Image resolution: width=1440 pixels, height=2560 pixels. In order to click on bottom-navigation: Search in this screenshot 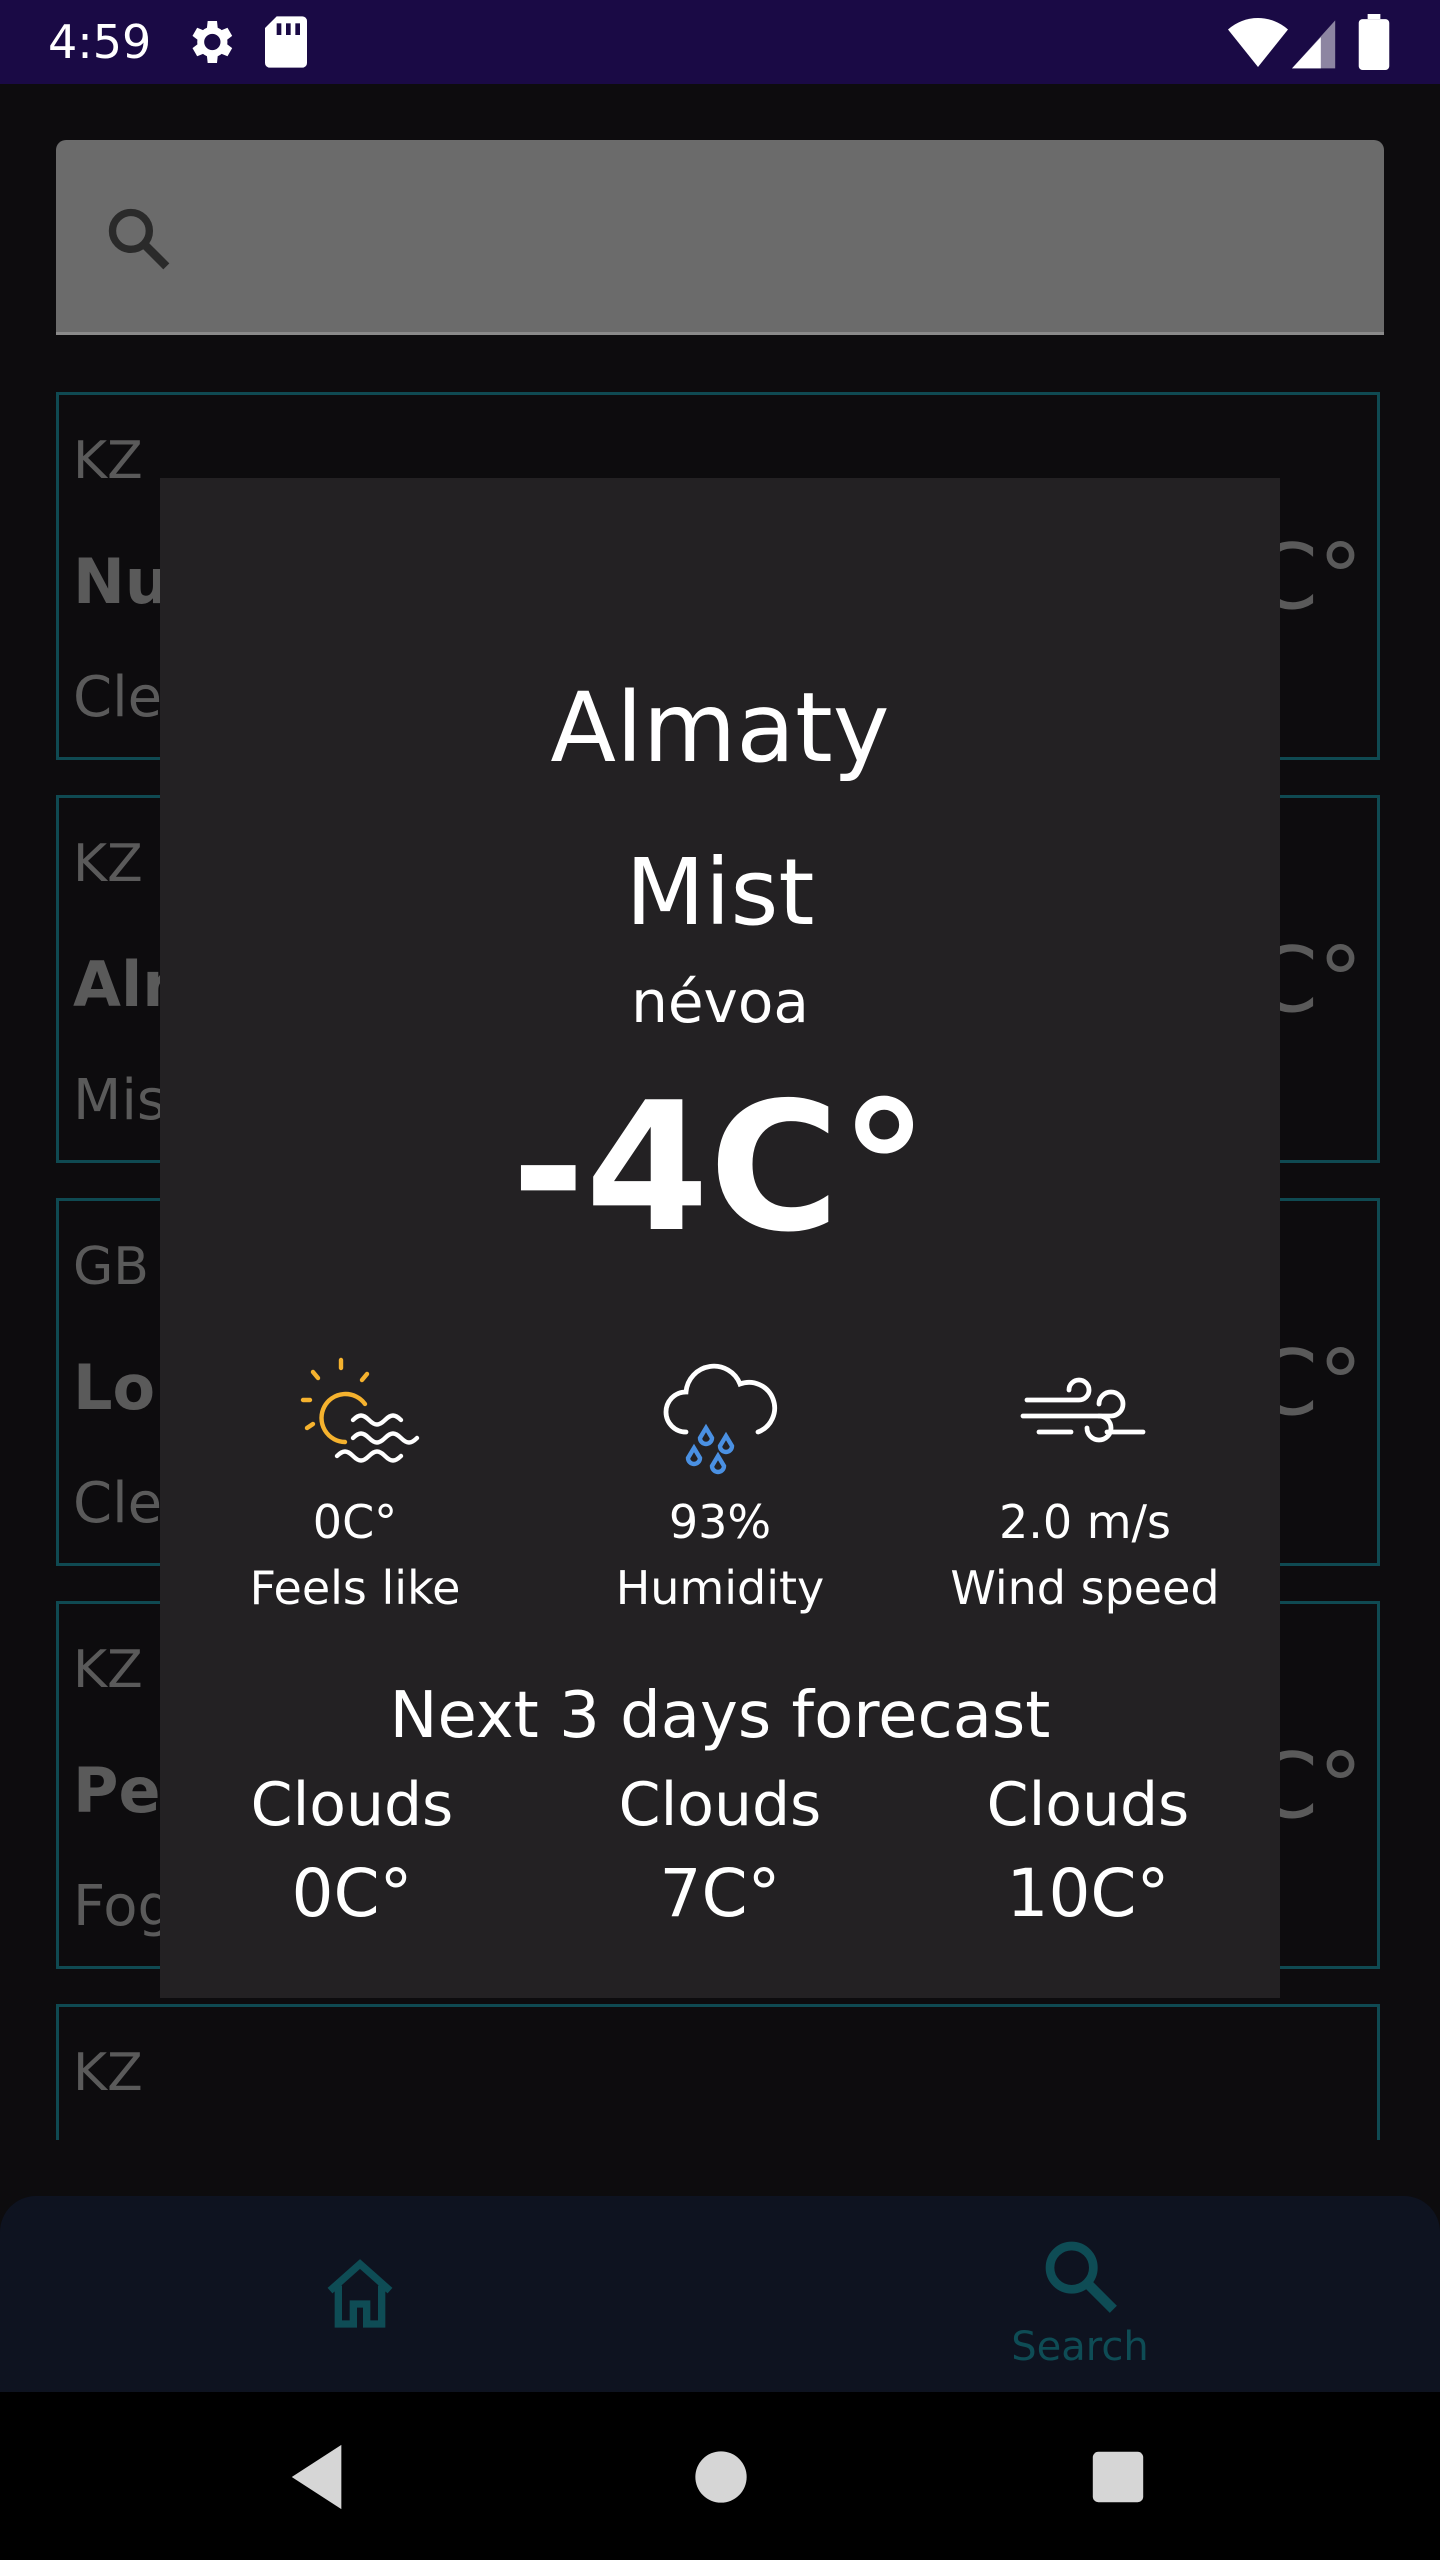, I will do `click(720, 2294)`.